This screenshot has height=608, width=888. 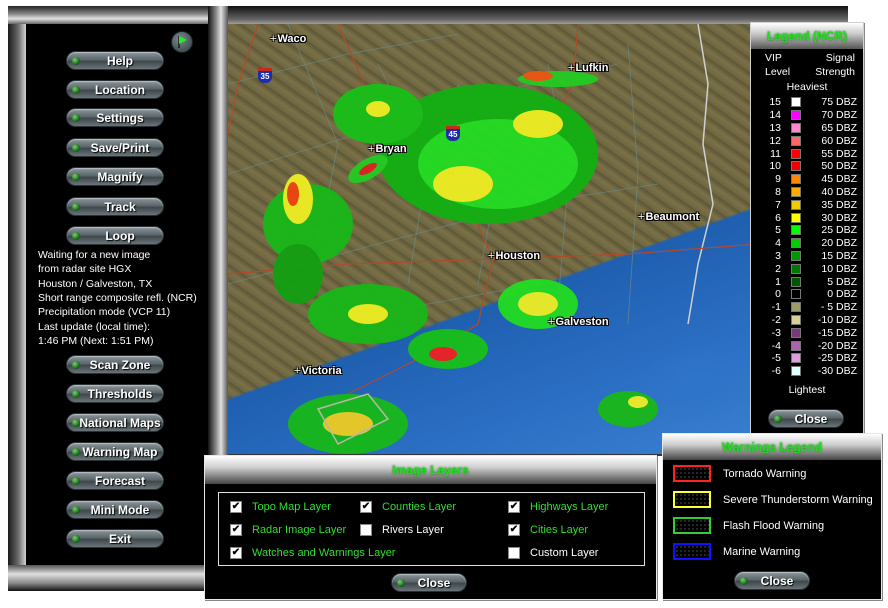 I want to click on layer-label: Custom Layer, so click(x=564, y=553).